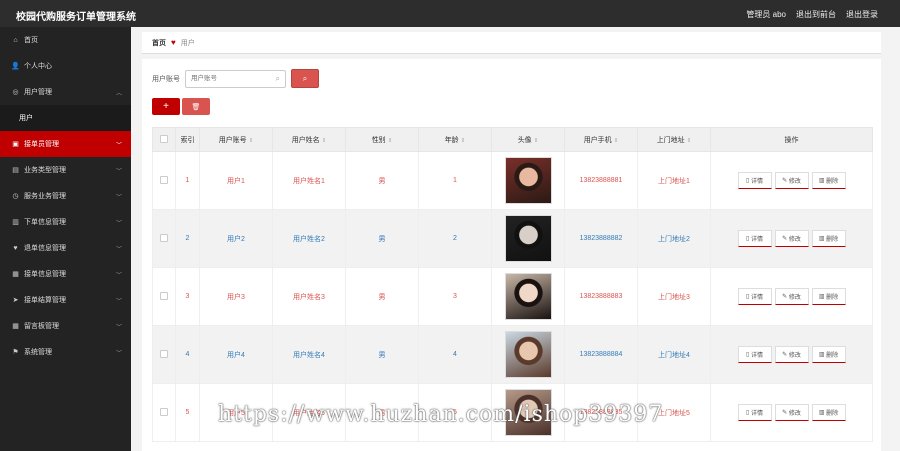 This screenshot has width=900, height=451. I want to click on courier-icon: ▣, so click(15, 144).